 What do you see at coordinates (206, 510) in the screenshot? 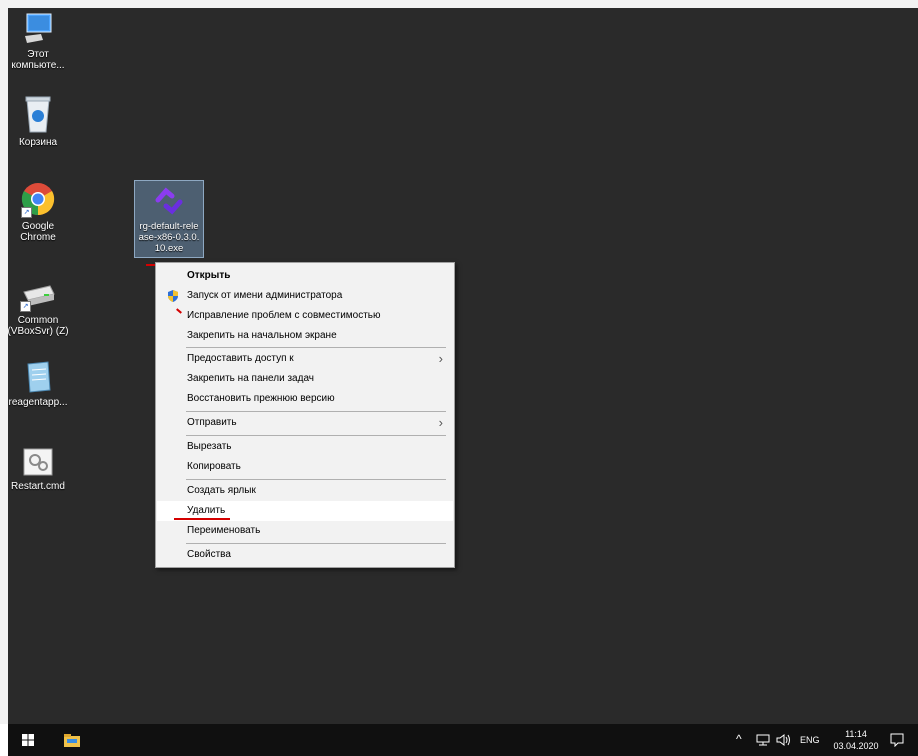
I see `menu-item-label: Удалить` at bounding box center [206, 510].